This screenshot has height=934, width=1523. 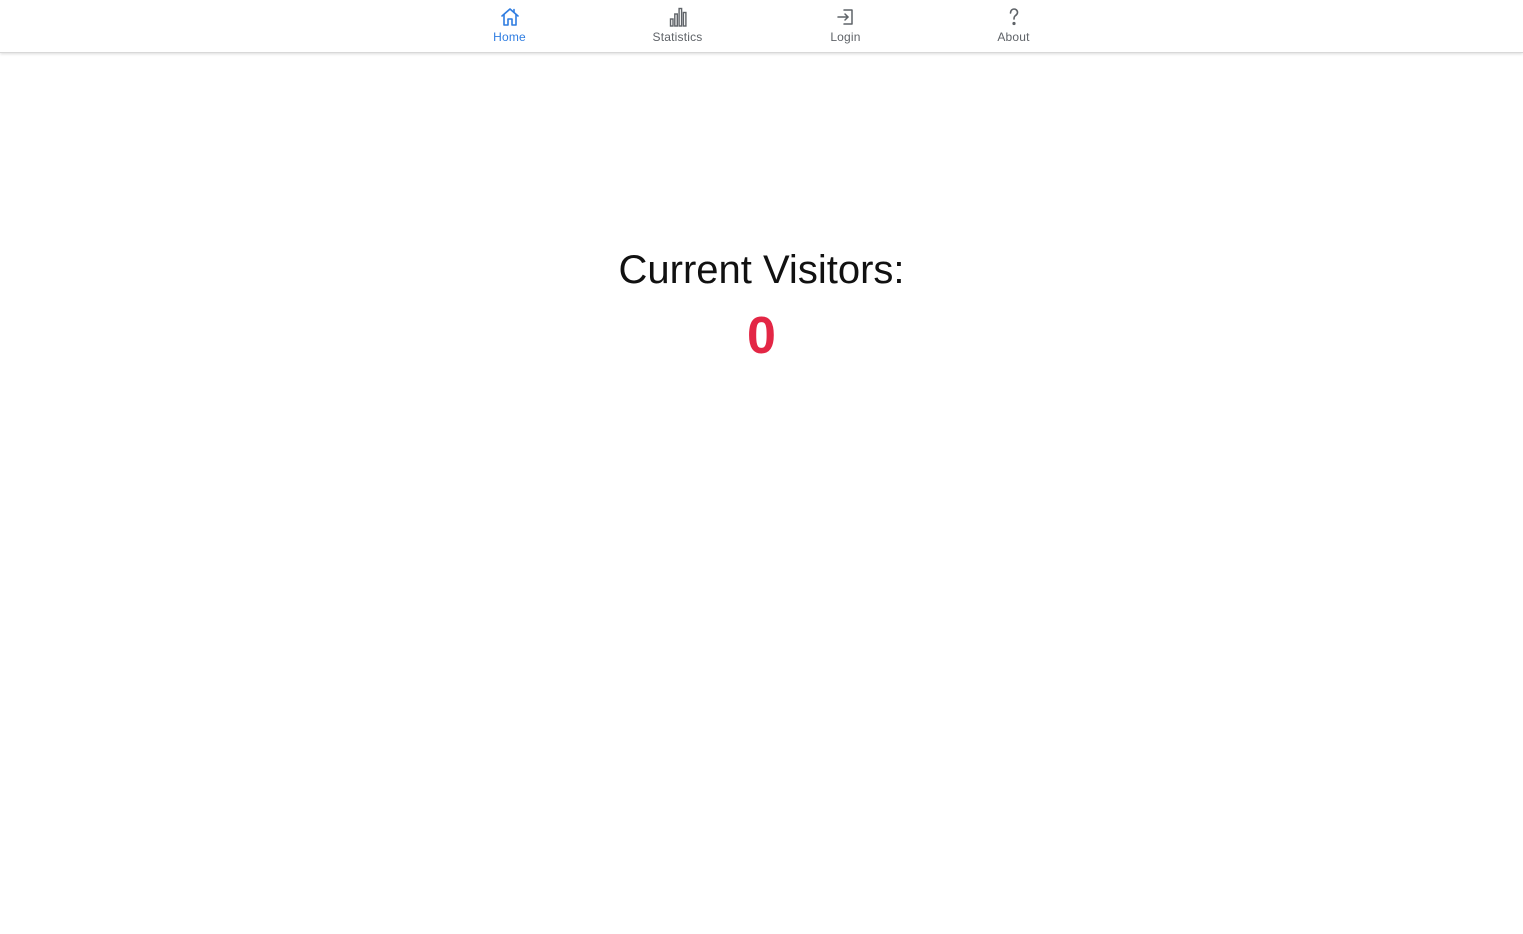 I want to click on nav-item-home: Home, so click(x=510, y=26).